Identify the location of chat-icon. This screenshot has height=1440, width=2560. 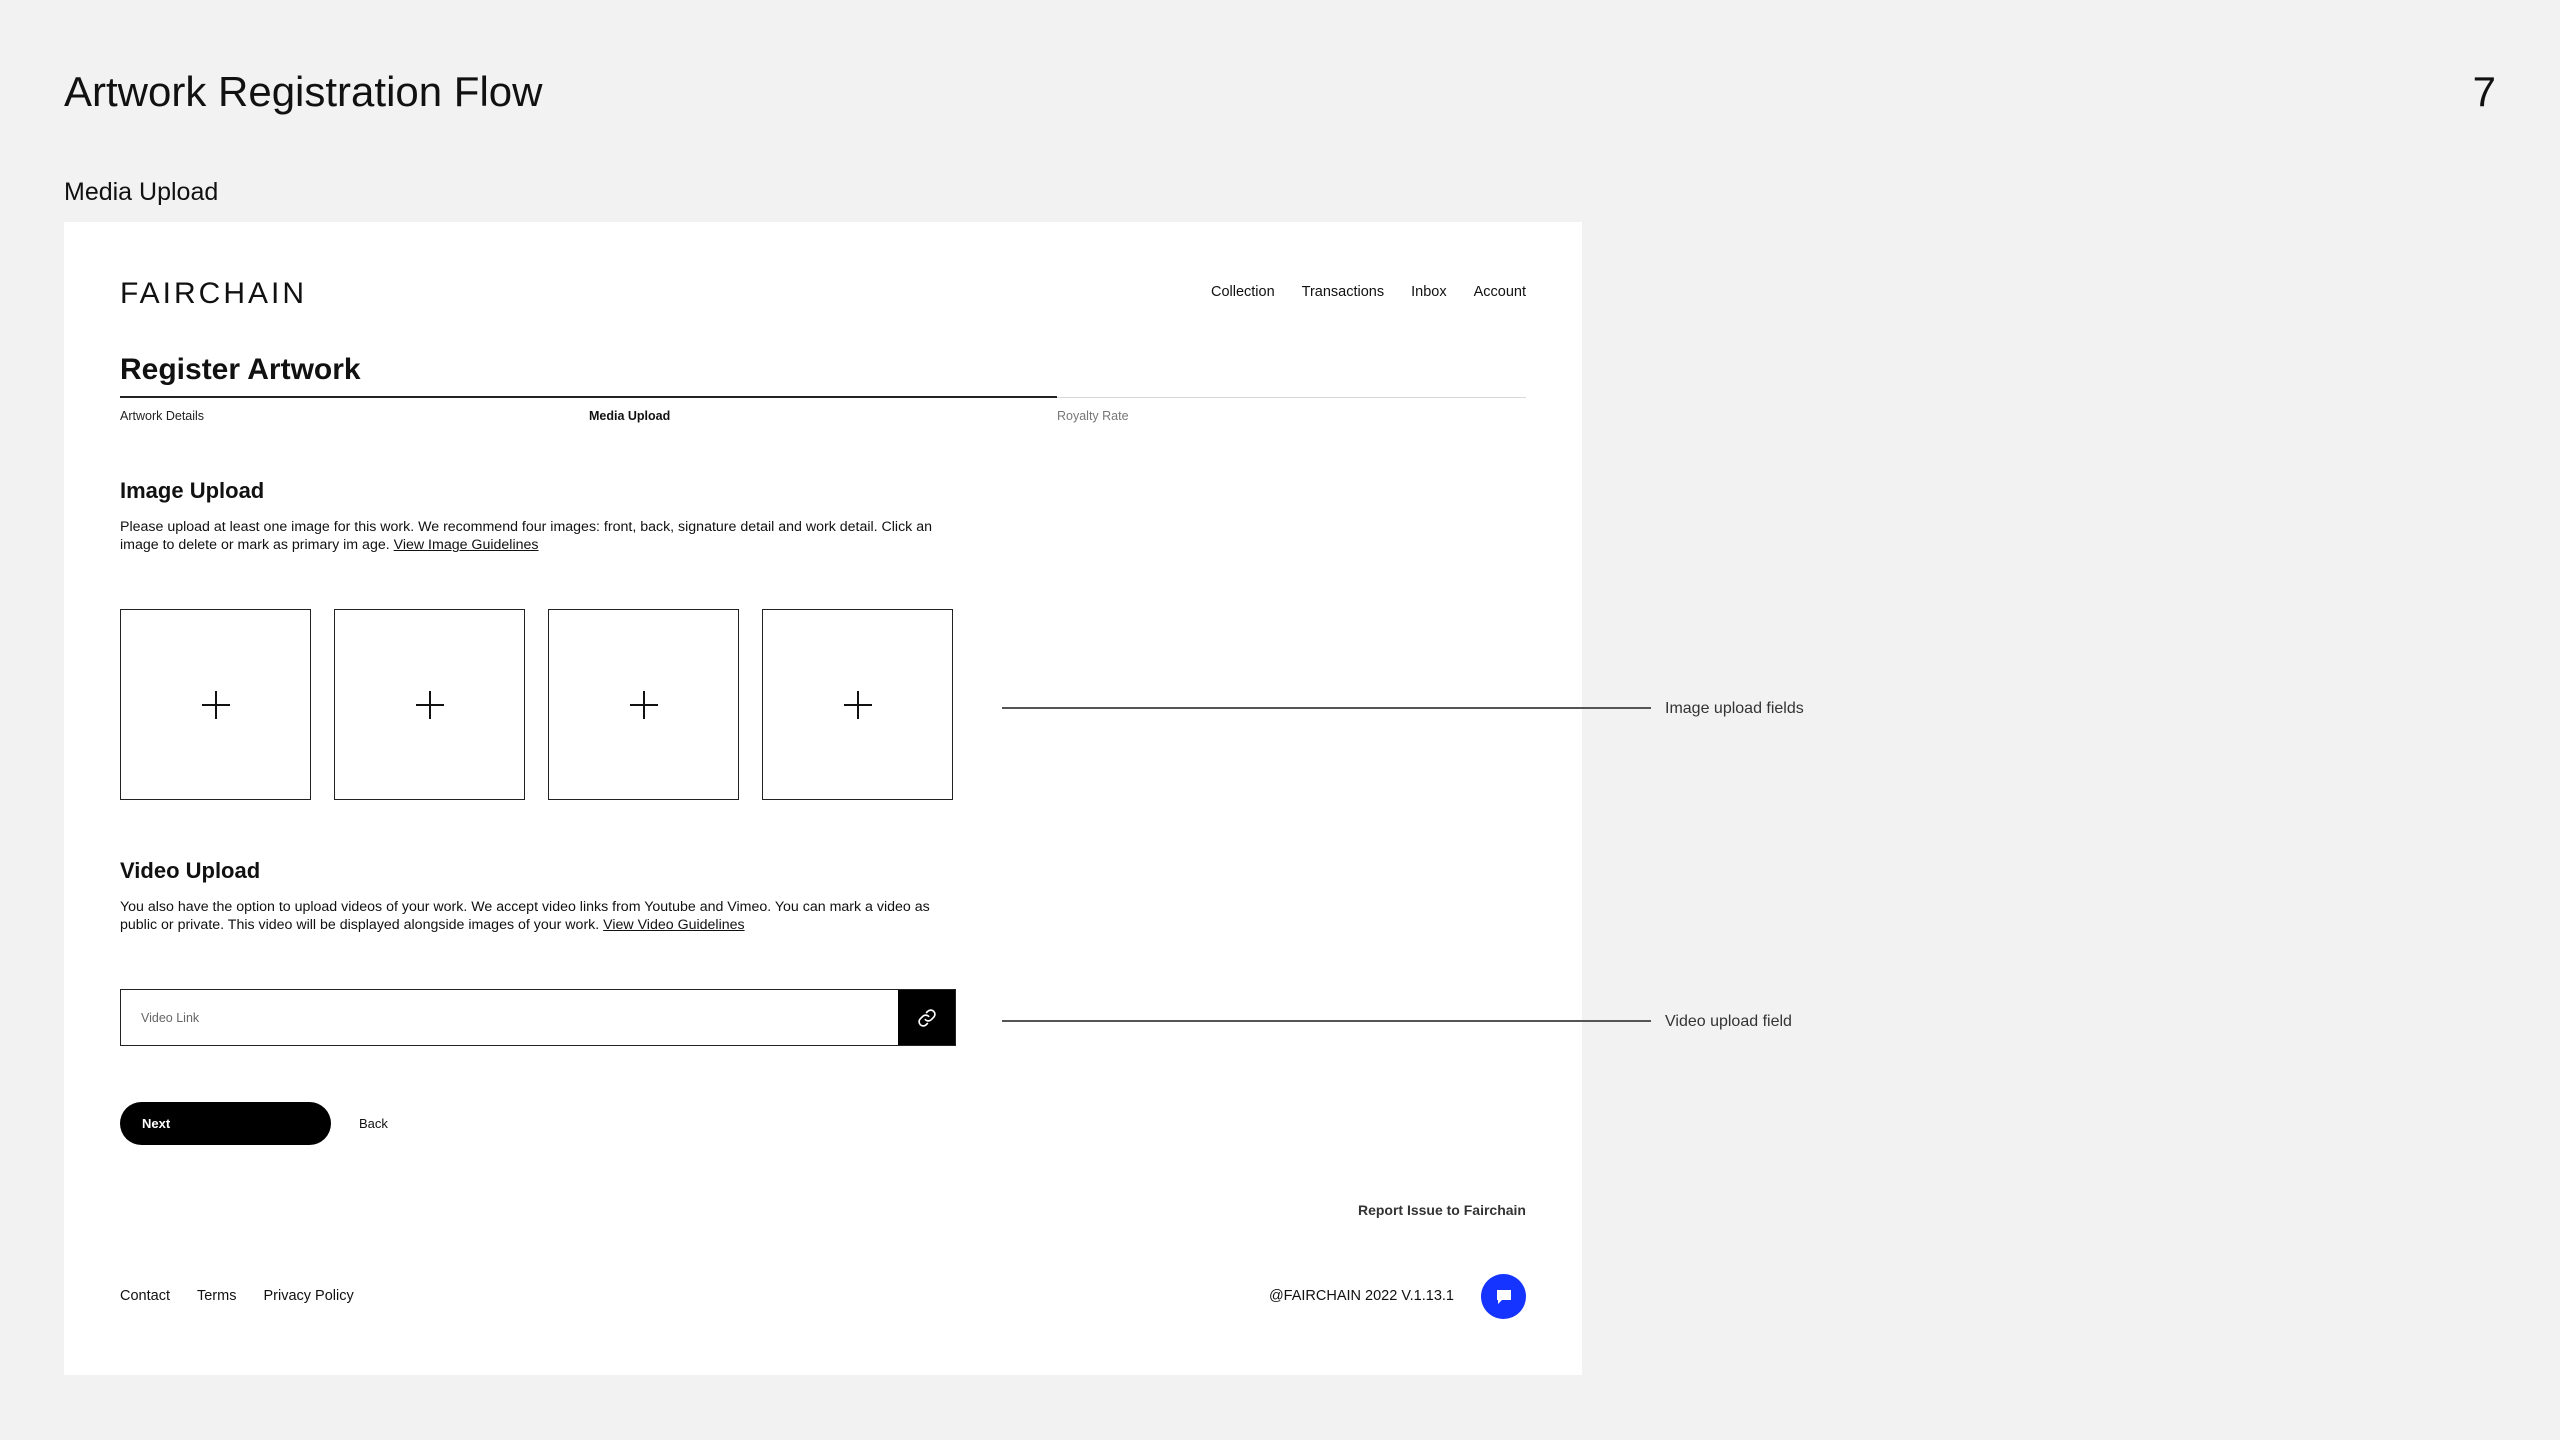
(1503, 1296).